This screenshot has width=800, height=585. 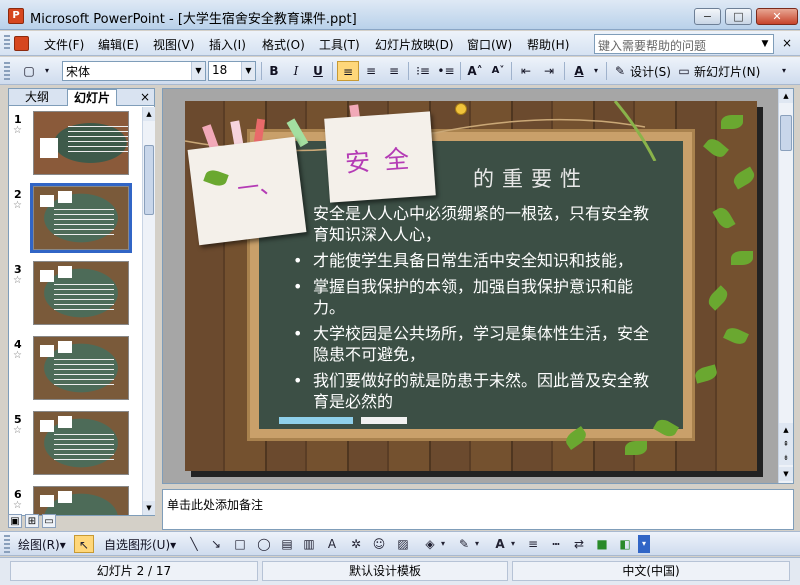 I want to click on close-icon: ×, so click(x=145, y=97).